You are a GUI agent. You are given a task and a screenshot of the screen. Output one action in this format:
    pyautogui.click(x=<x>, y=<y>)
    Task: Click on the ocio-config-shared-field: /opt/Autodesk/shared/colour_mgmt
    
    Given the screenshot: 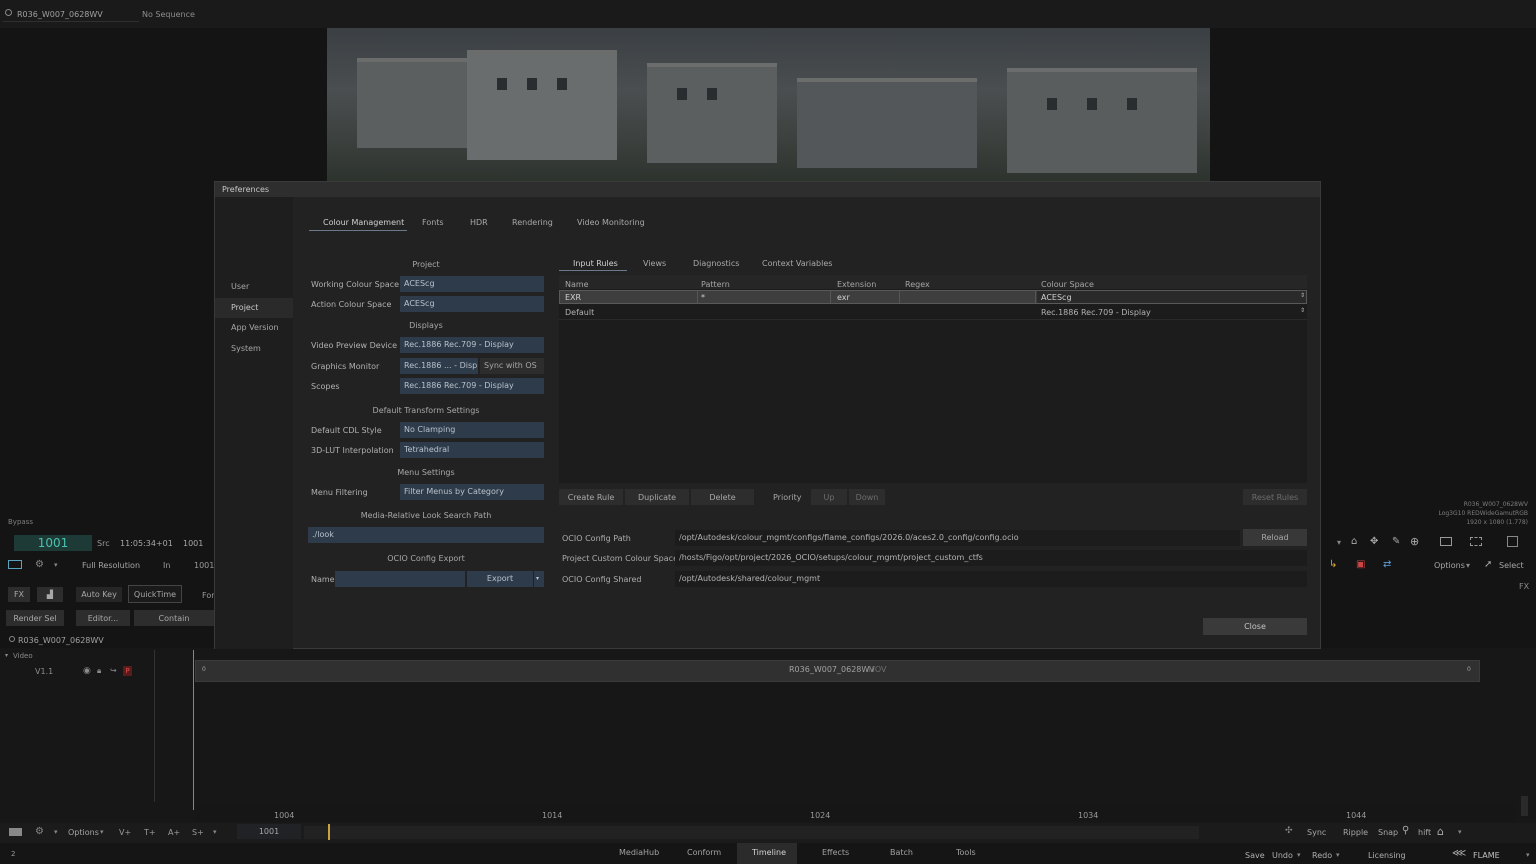 What is the action you would take?
    pyautogui.click(x=991, y=579)
    